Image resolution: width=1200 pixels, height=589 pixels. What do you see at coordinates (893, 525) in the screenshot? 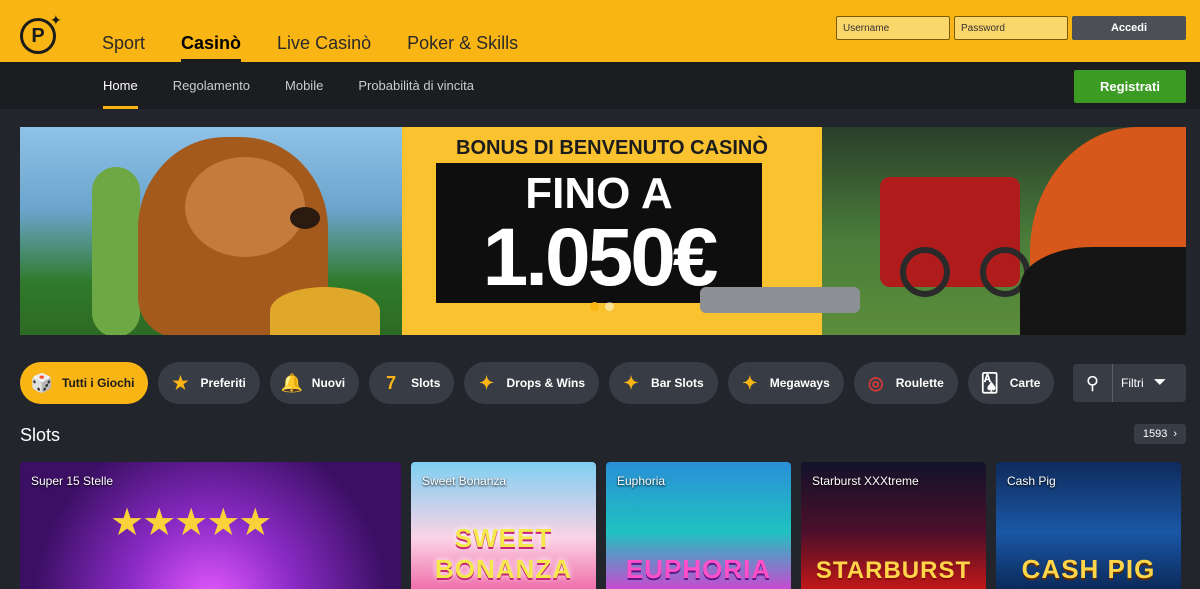
I see `game-tile: Starburst XXXtreme STARBURST` at bounding box center [893, 525].